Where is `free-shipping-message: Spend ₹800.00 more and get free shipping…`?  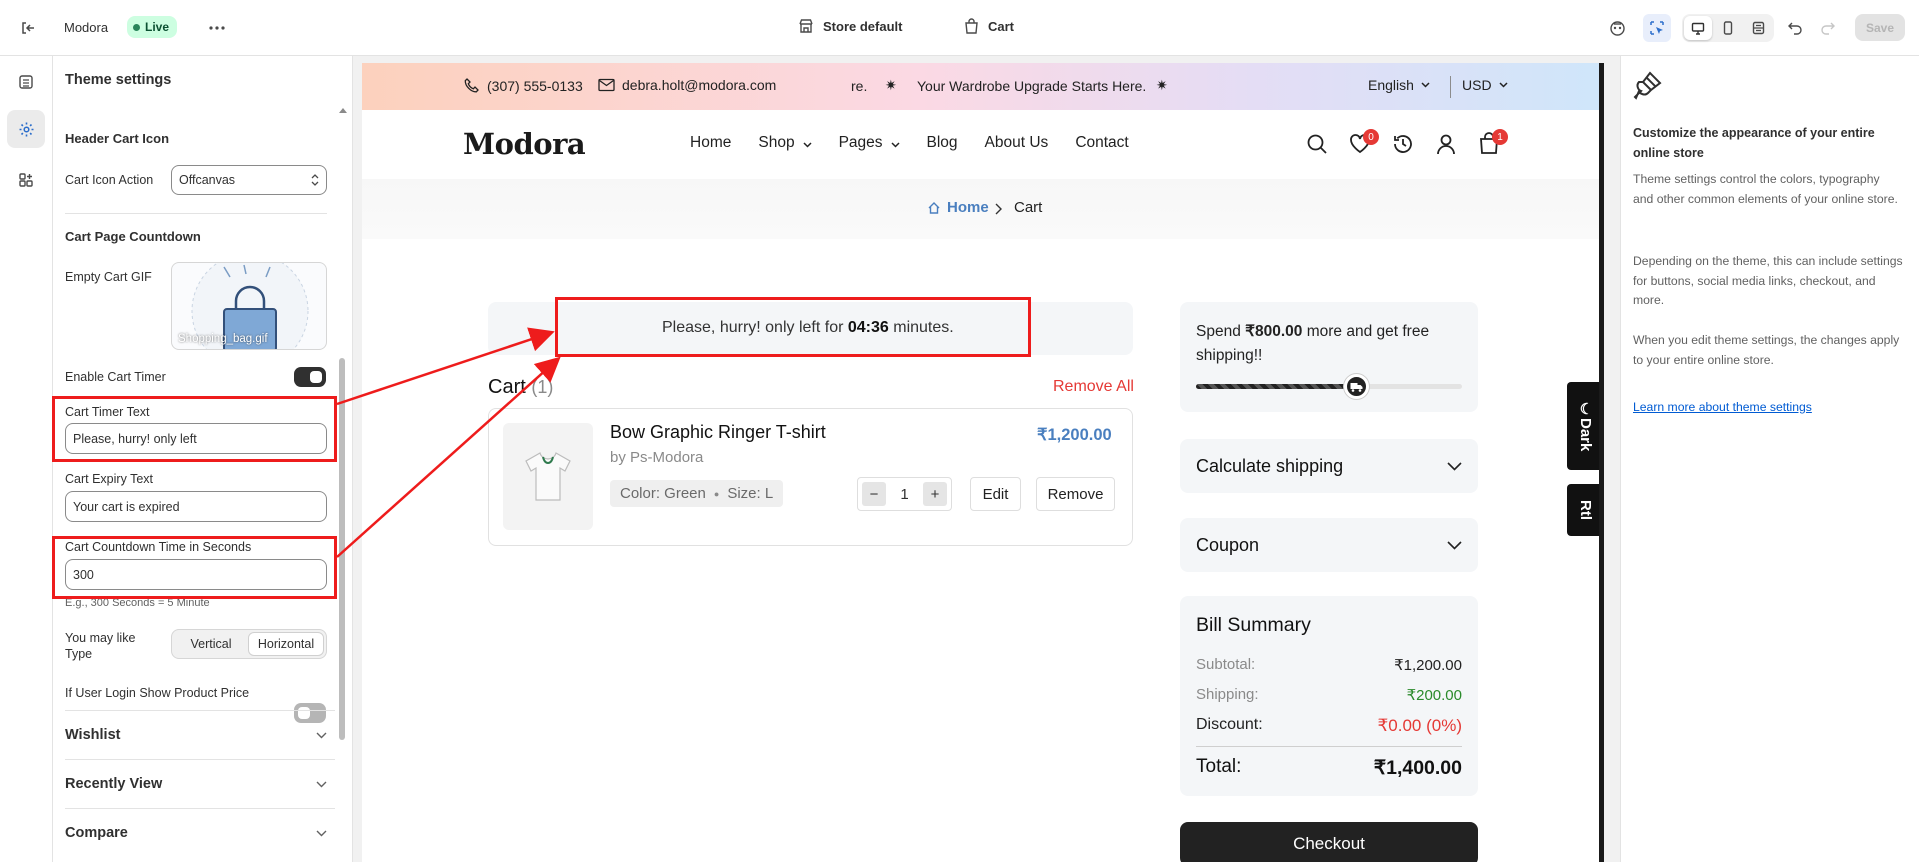
free-shipping-message: Spend ₹800.00 more and get free shipping… is located at coordinates (1331, 344).